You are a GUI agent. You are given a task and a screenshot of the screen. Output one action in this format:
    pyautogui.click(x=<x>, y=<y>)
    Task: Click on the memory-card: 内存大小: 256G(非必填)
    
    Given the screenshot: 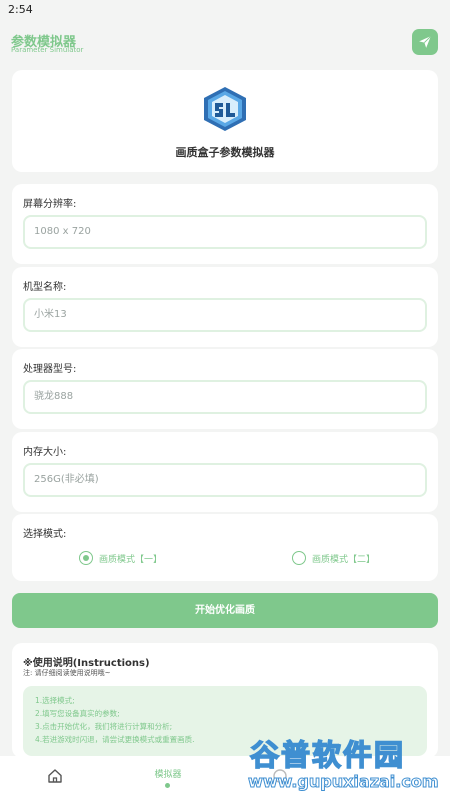 What is the action you would take?
    pyautogui.click(x=225, y=472)
    